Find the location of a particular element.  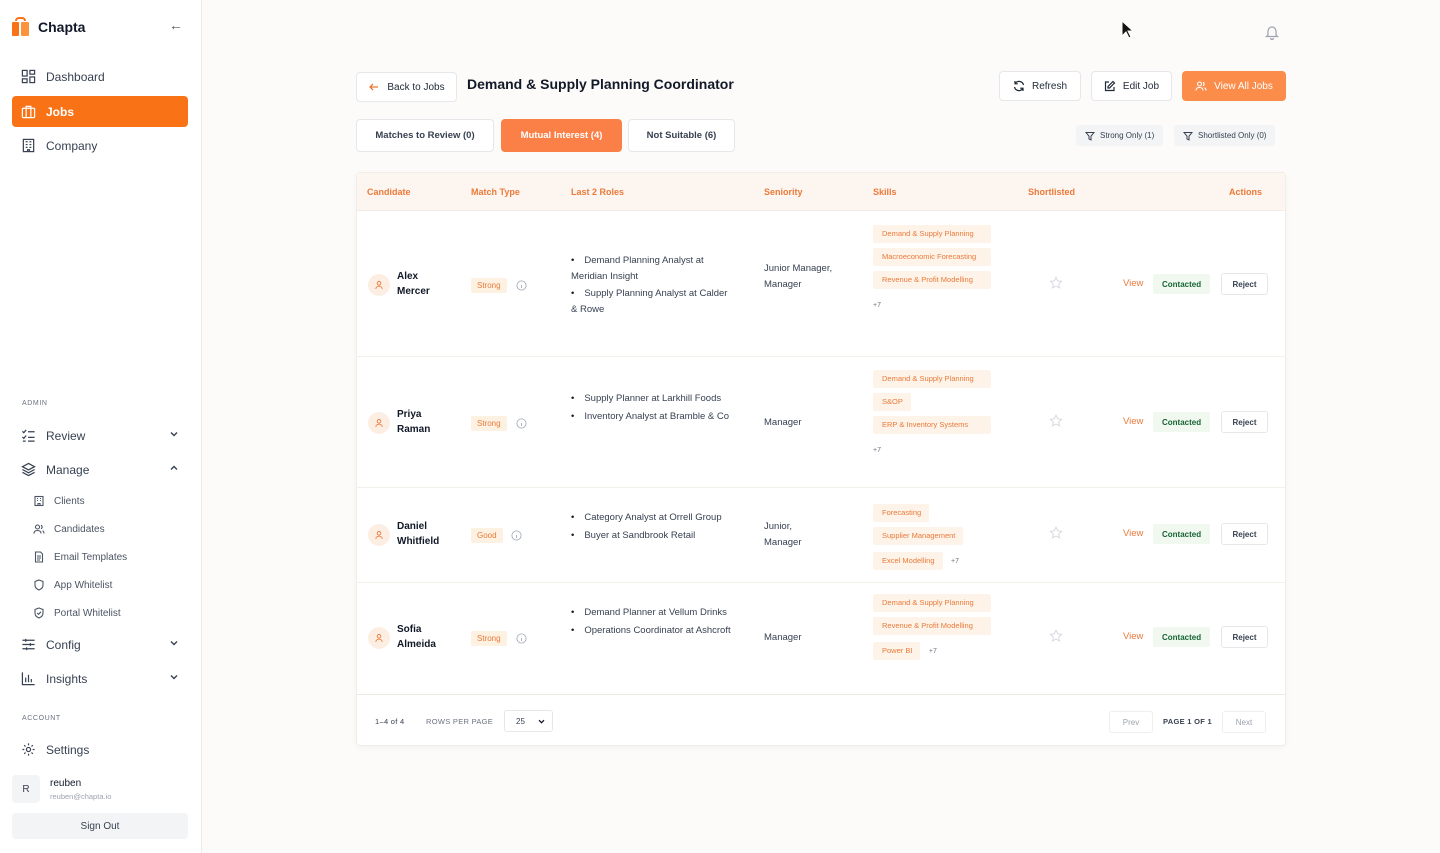

sidebar-item-label: Jobs is located at coordinates (60, 111).